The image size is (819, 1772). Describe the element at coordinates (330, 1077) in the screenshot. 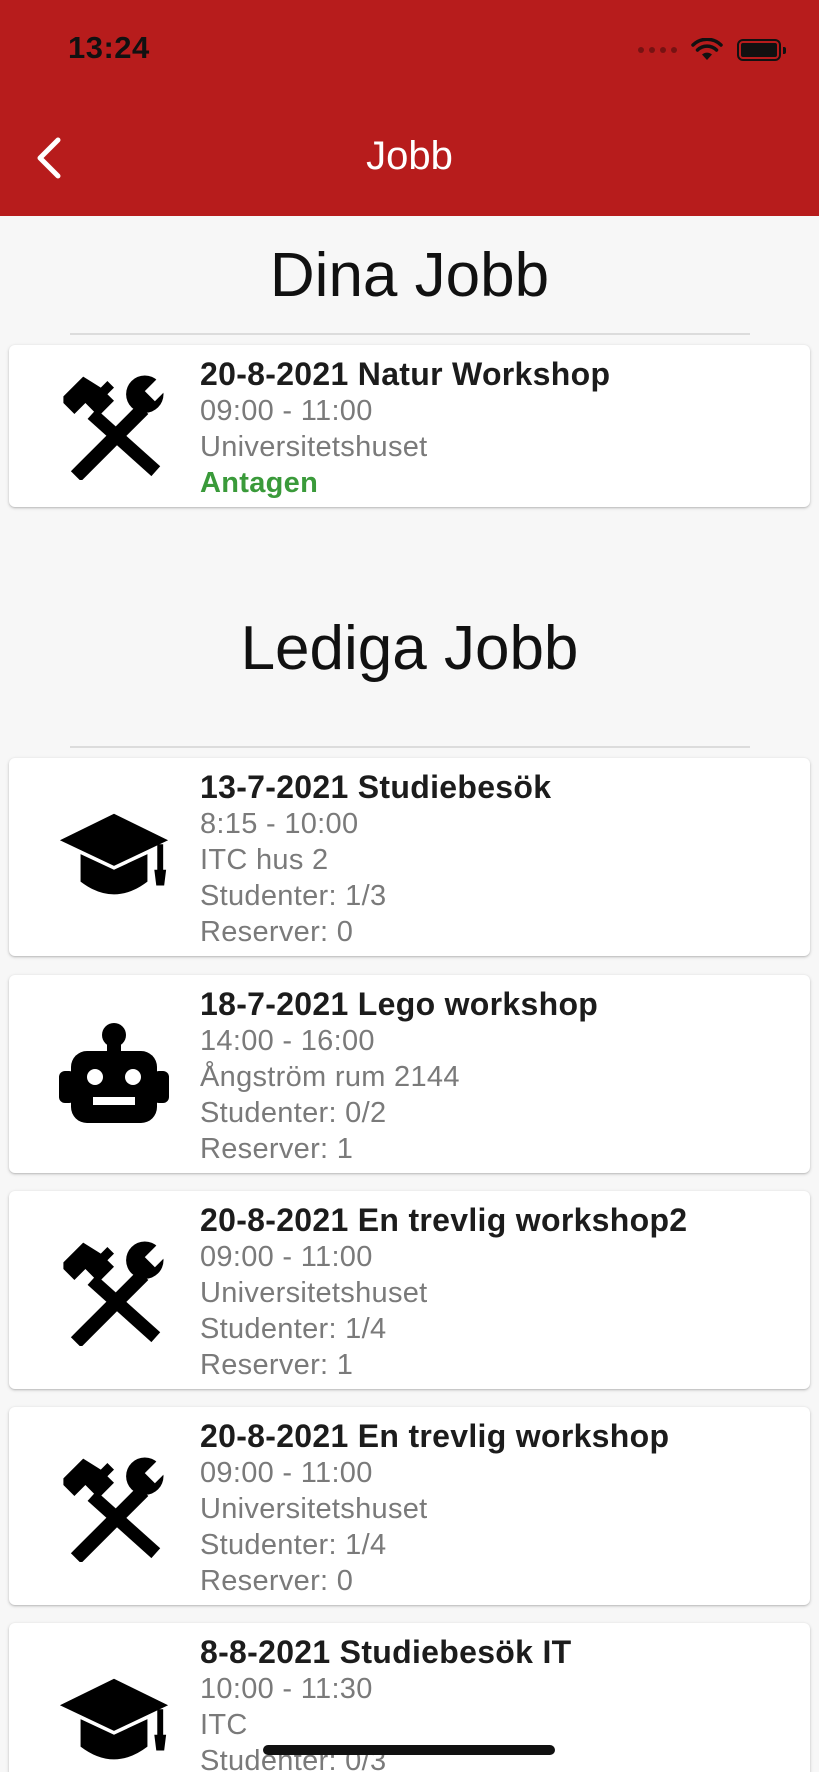

I see `job-location: Ångström rum 2144` at that location.